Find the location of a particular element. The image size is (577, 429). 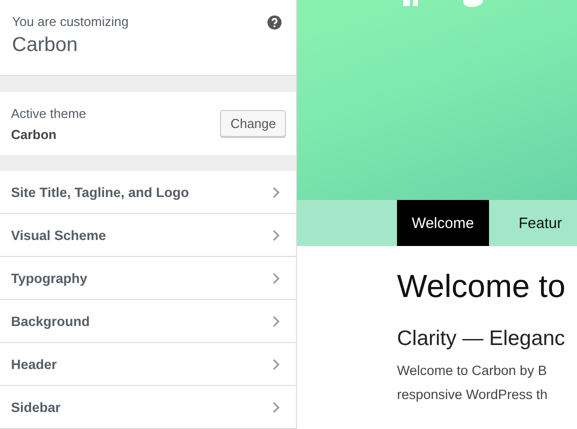

section-item: Site Title, Tagline, and Logo is located at coordinates (148, 192).